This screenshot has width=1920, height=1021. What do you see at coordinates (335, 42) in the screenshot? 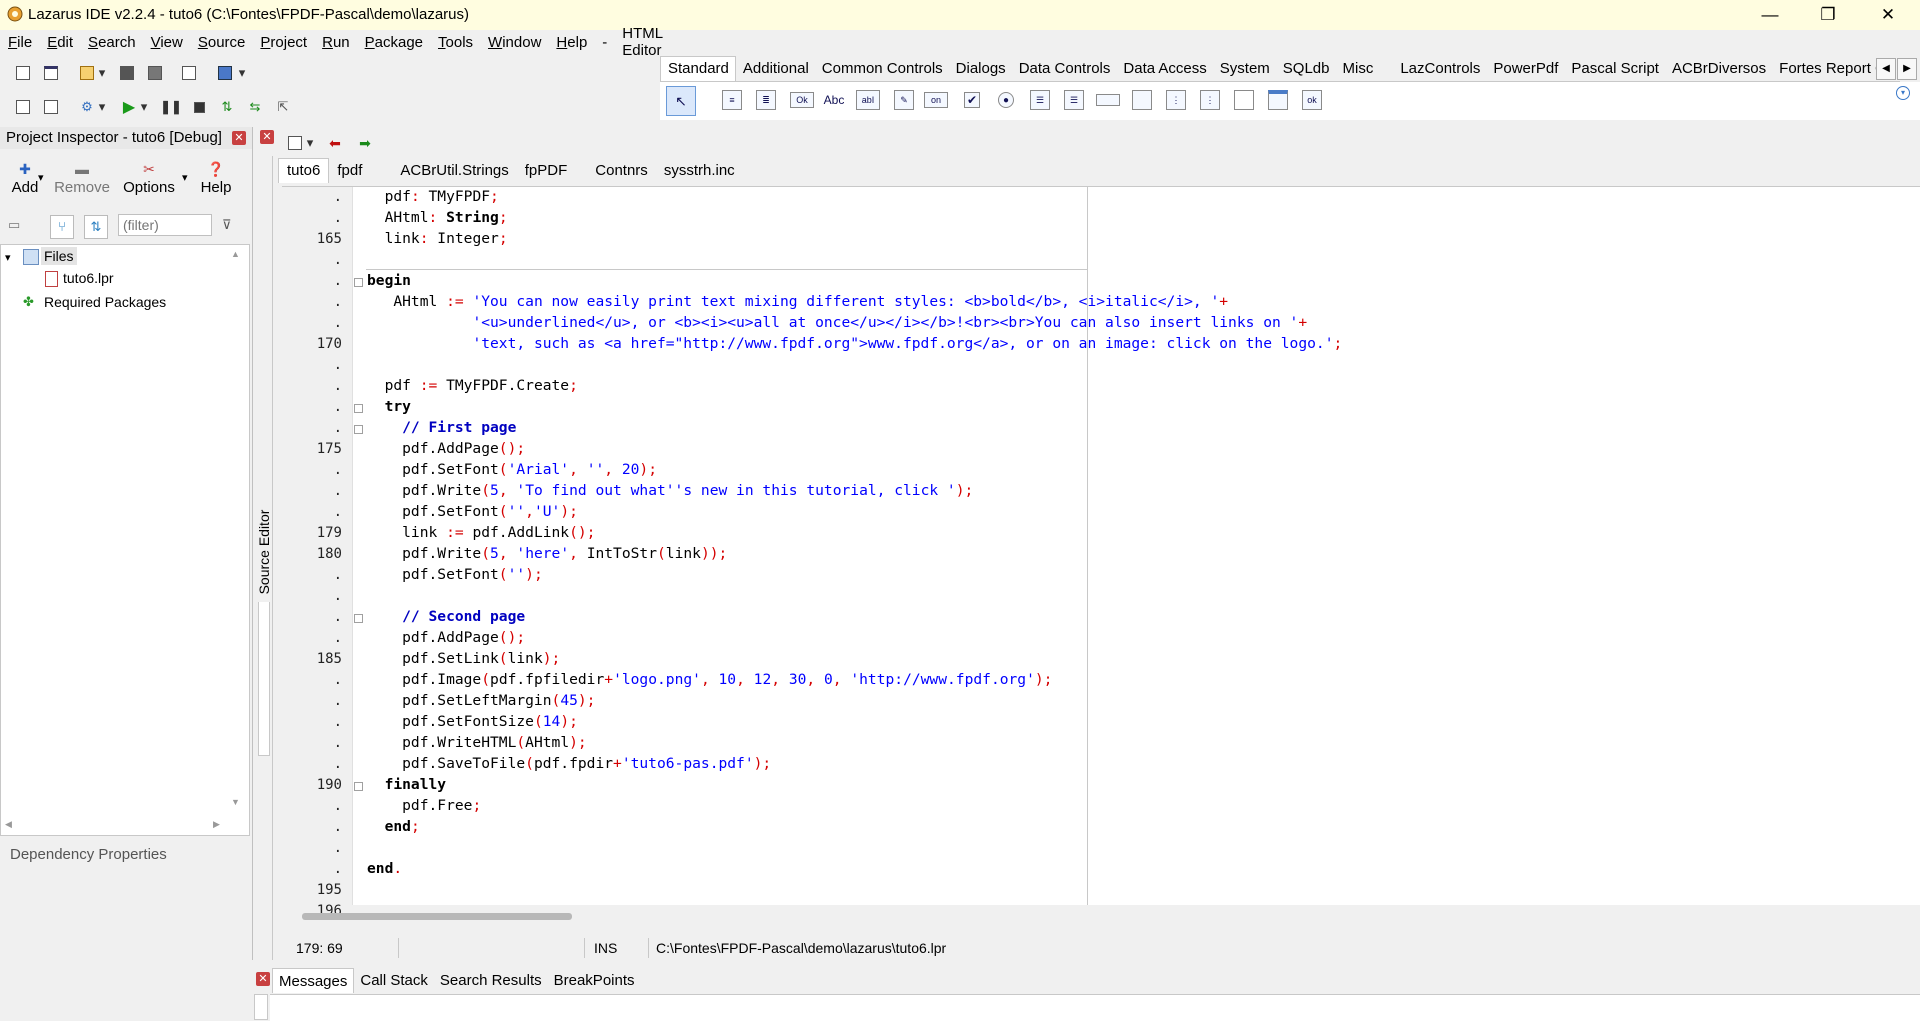
I see `menu-run: Run` at bounding box center [335, 42].